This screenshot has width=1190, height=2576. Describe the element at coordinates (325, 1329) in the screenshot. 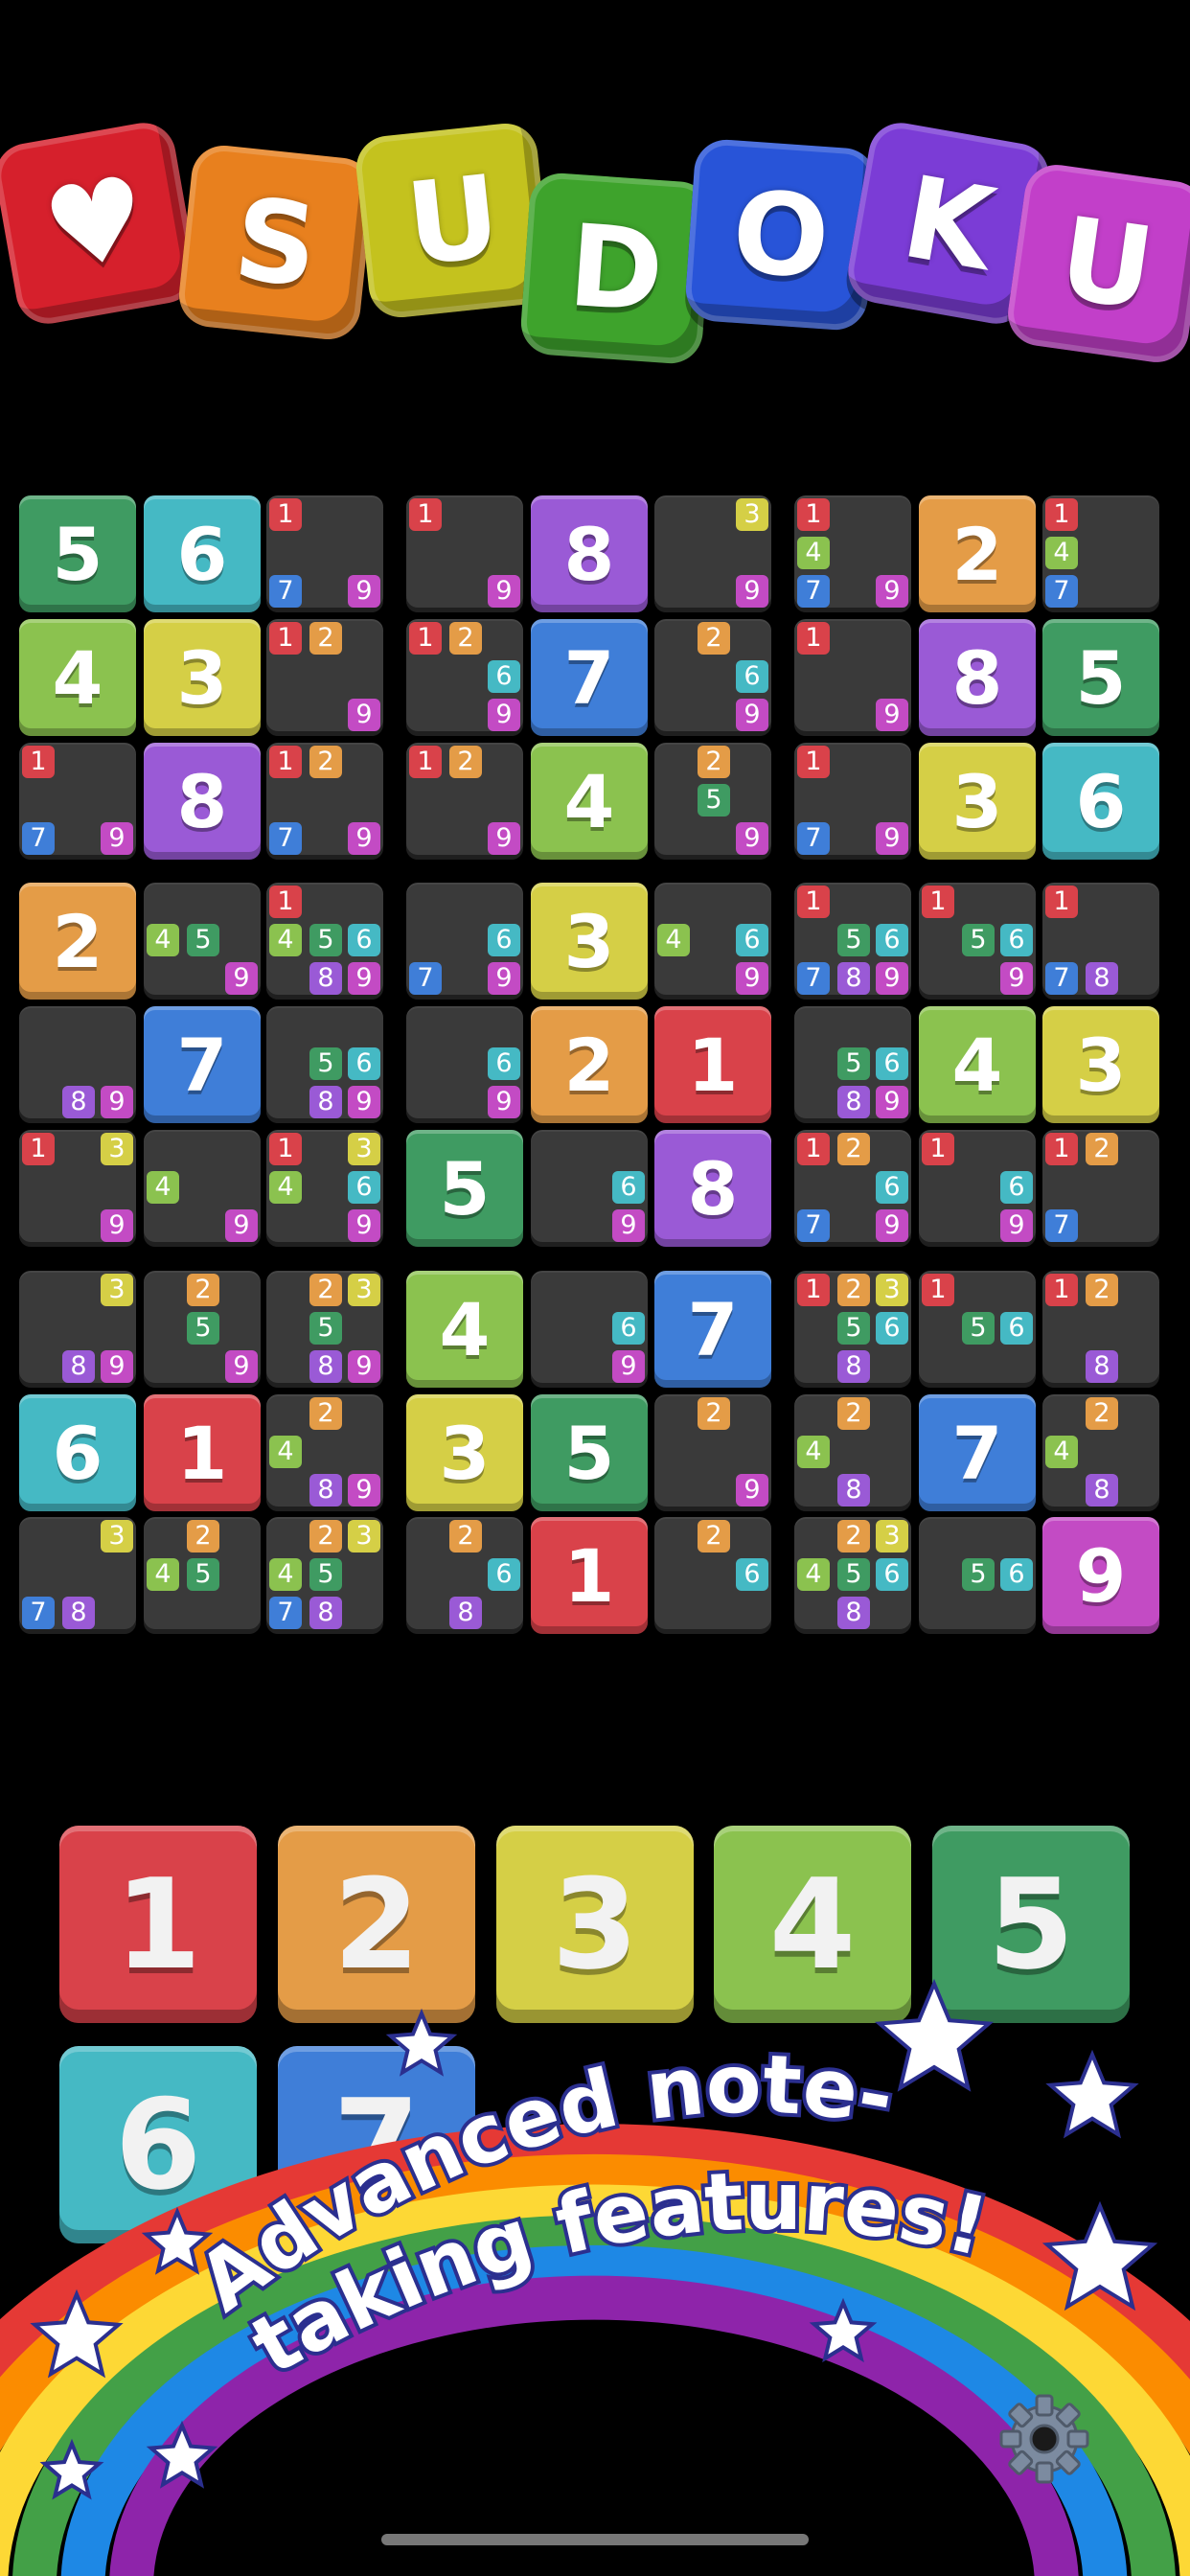

I see `board-cell-empty: 235 89` at that location.